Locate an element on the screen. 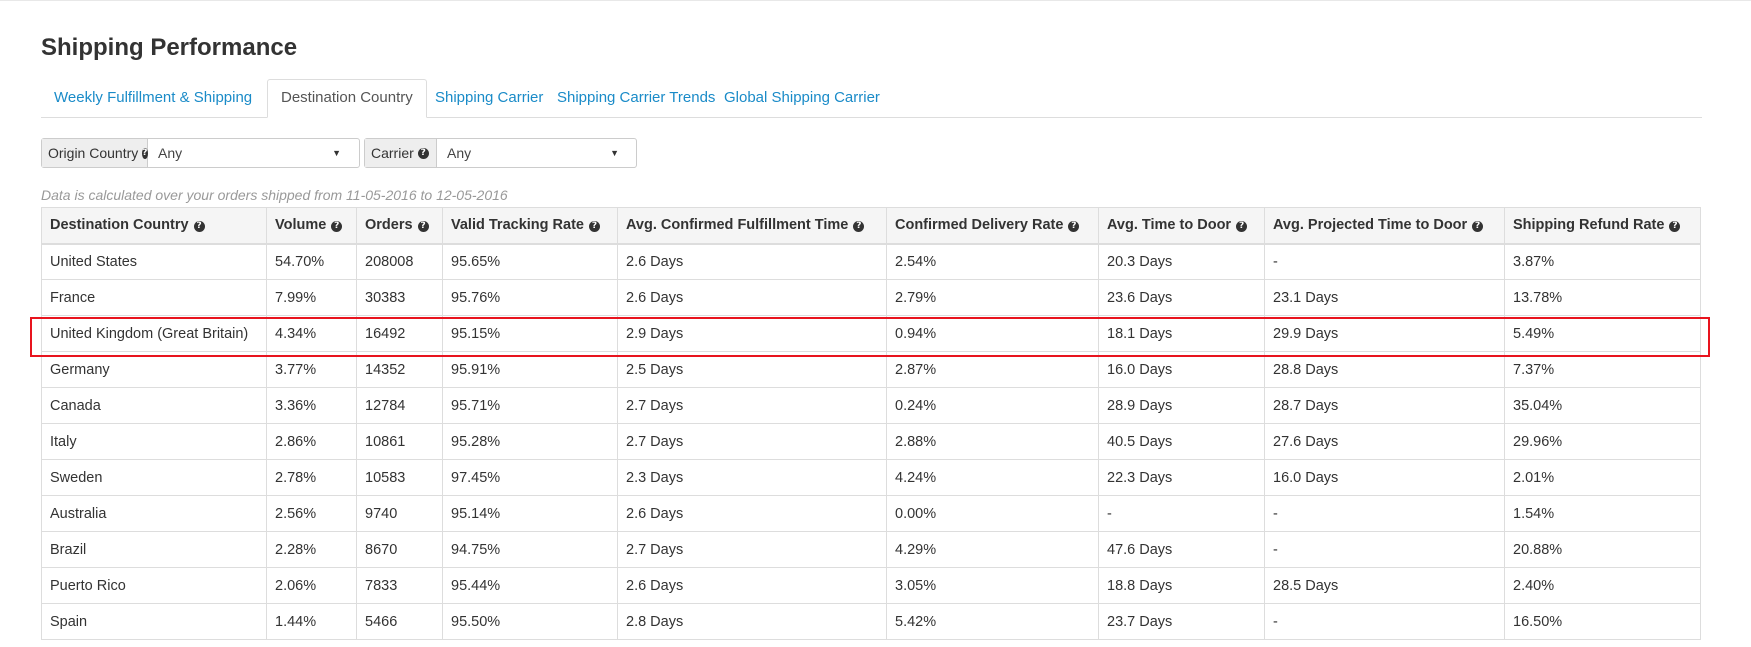  column-header: Valid Tracking Rate? is located at coordinates (530, 226).